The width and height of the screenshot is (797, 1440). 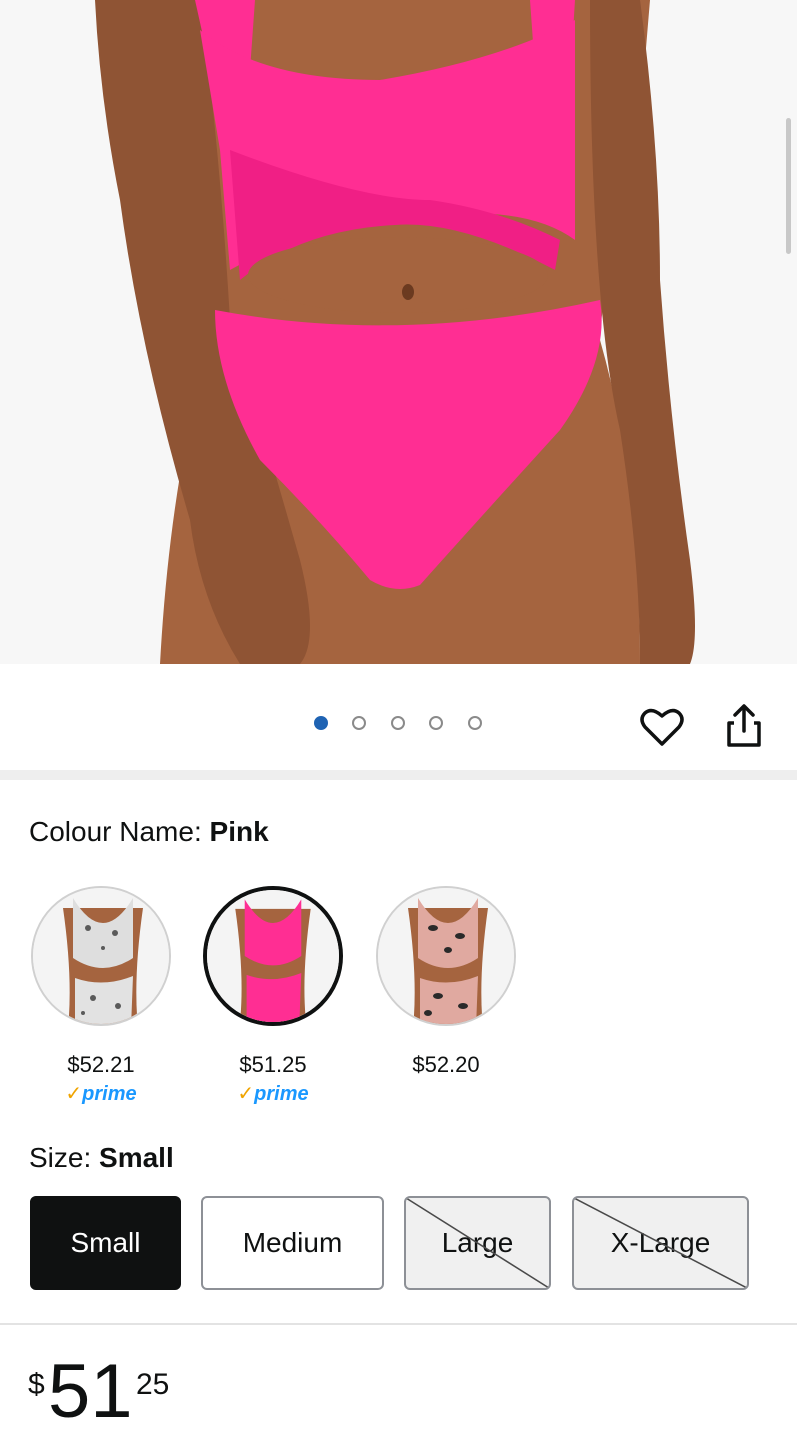 I want to click on swatch-snake, so click(x=101, y=956).